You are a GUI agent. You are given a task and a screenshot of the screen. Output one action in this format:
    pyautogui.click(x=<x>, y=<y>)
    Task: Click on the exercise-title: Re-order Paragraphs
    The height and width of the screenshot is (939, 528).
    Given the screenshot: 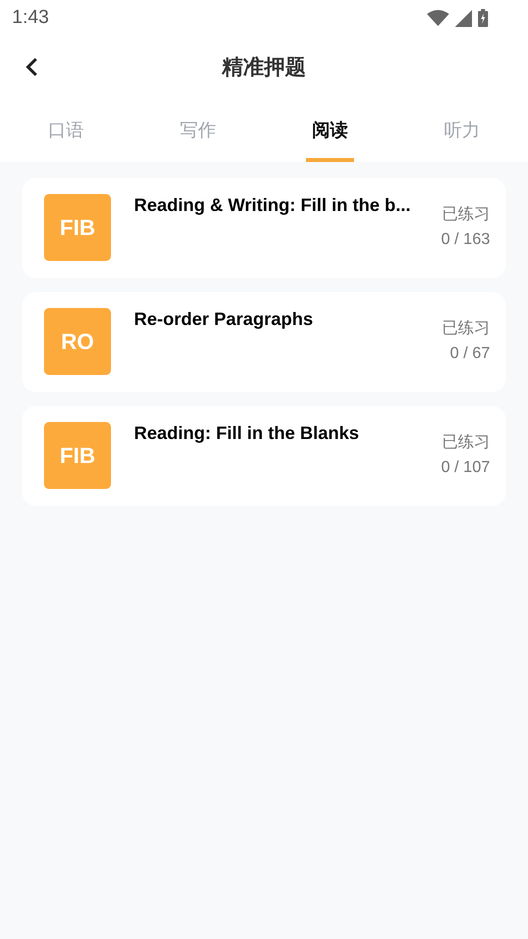 What is the action you would take?
    pyautogui.click(x=224, y=319)
    